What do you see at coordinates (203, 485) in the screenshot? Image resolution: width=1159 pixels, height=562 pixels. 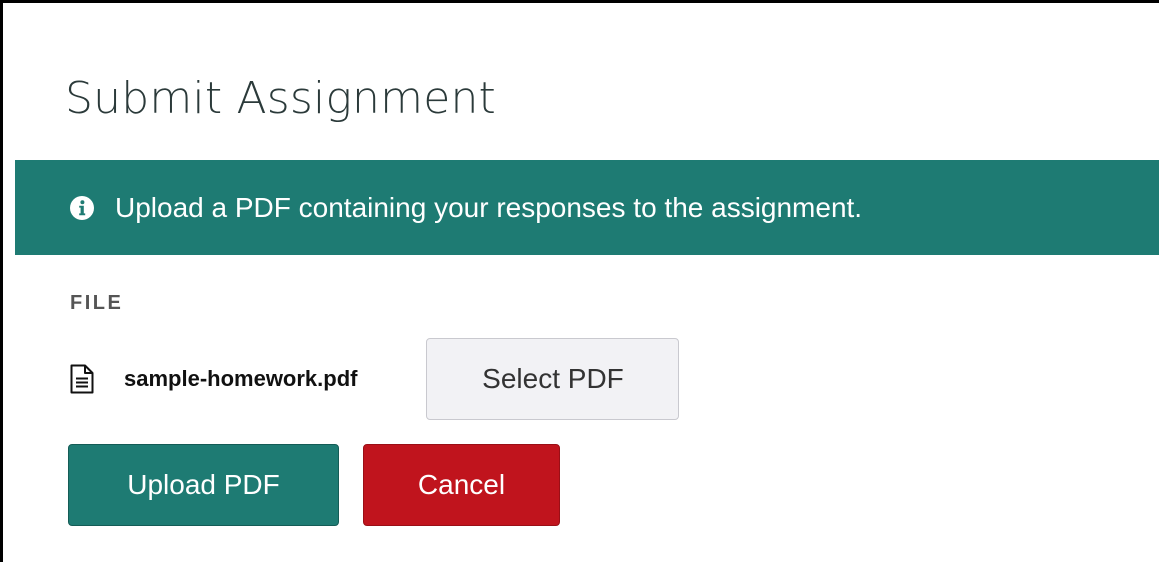 I see `upload-pdf-button: Upload PDF` at bounding box center [203, 485].